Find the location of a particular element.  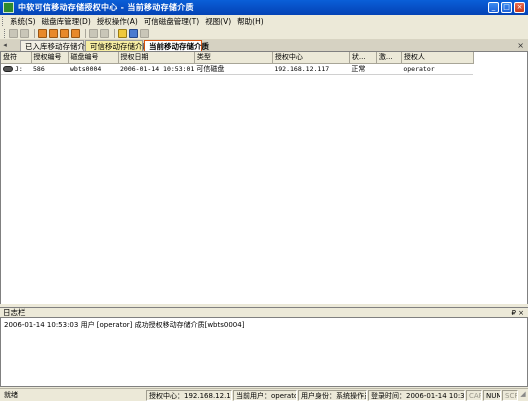

col-auth-date: 授权日期 is located at coordinates (156, 58).